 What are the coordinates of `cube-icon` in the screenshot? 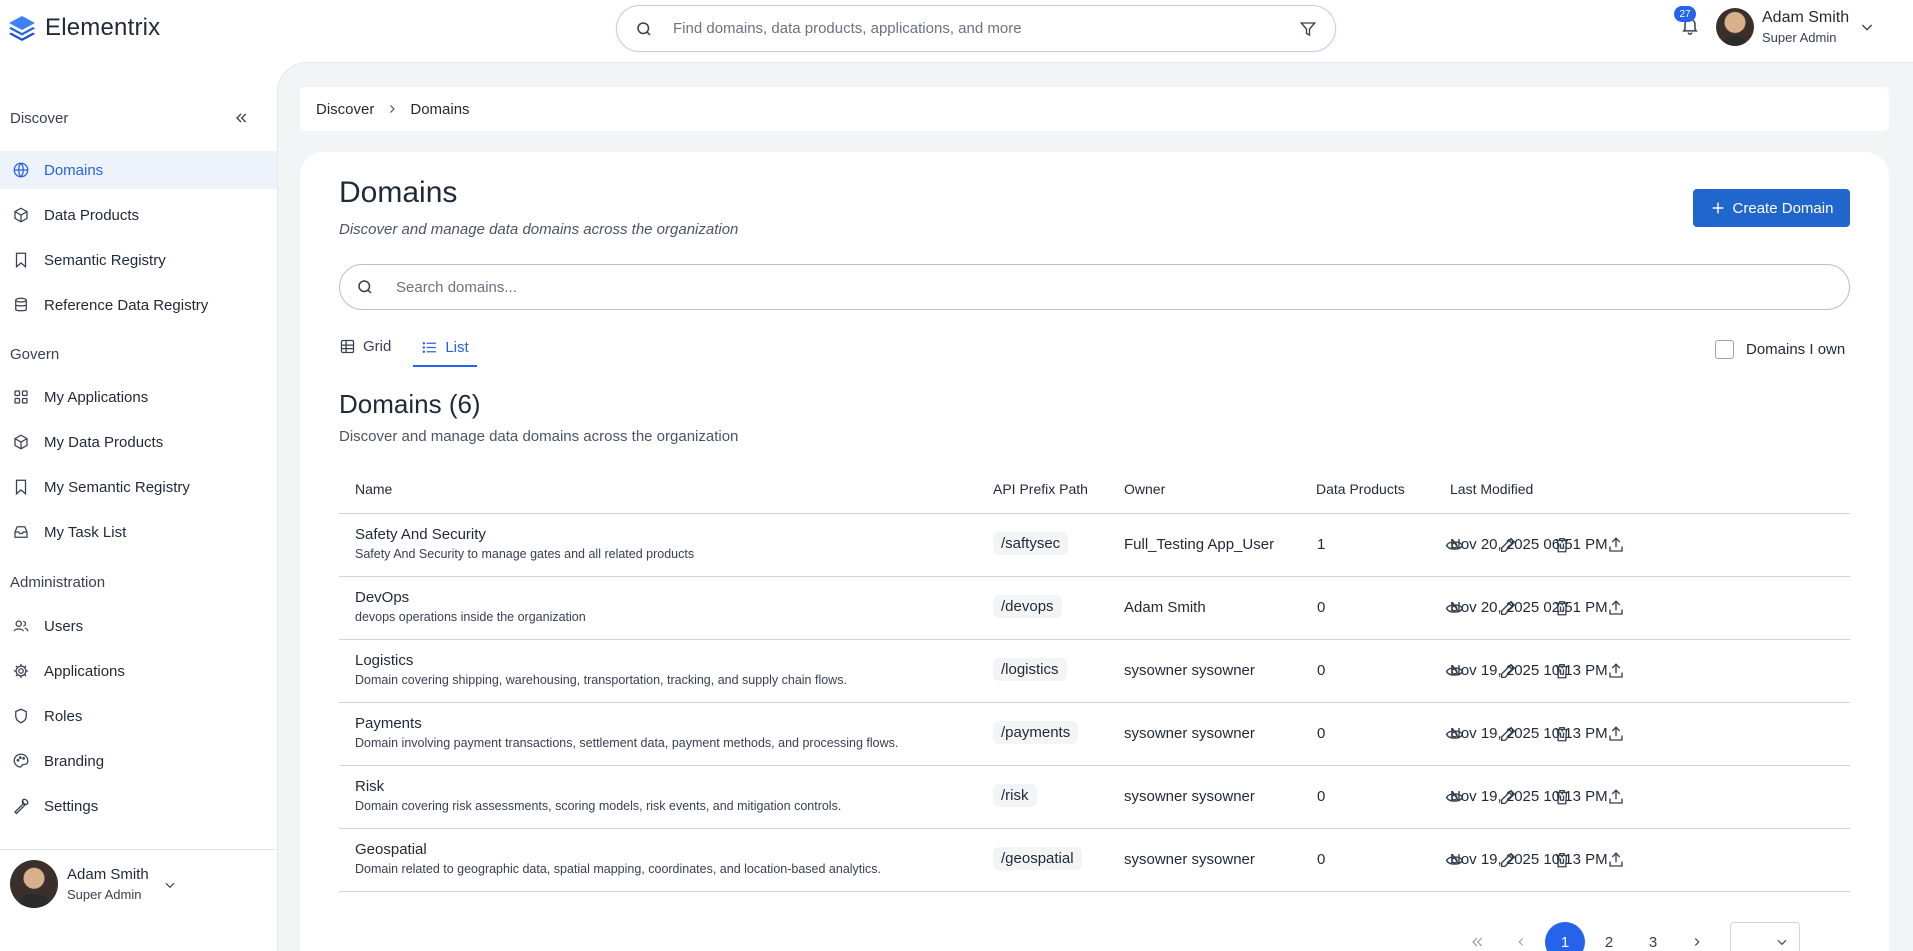 It's located at (21, 442).